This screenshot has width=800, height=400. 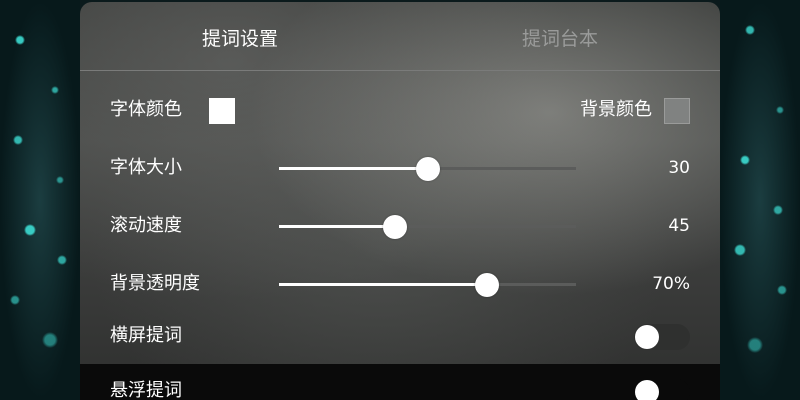 What do you see at coordinates (677, 111) in the screenshot?
I see `background-color-swatch` at bounding box center [677, 111].